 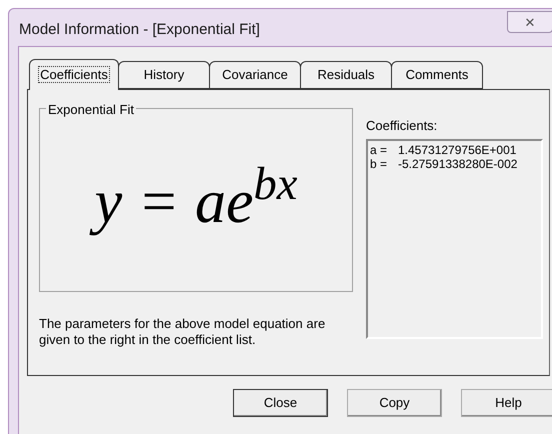 What do you see at coordinates (458, 163) in the screenshot?
I see `coefficient-value: -5.27591338280E-002` at bounding box center [458, 163].